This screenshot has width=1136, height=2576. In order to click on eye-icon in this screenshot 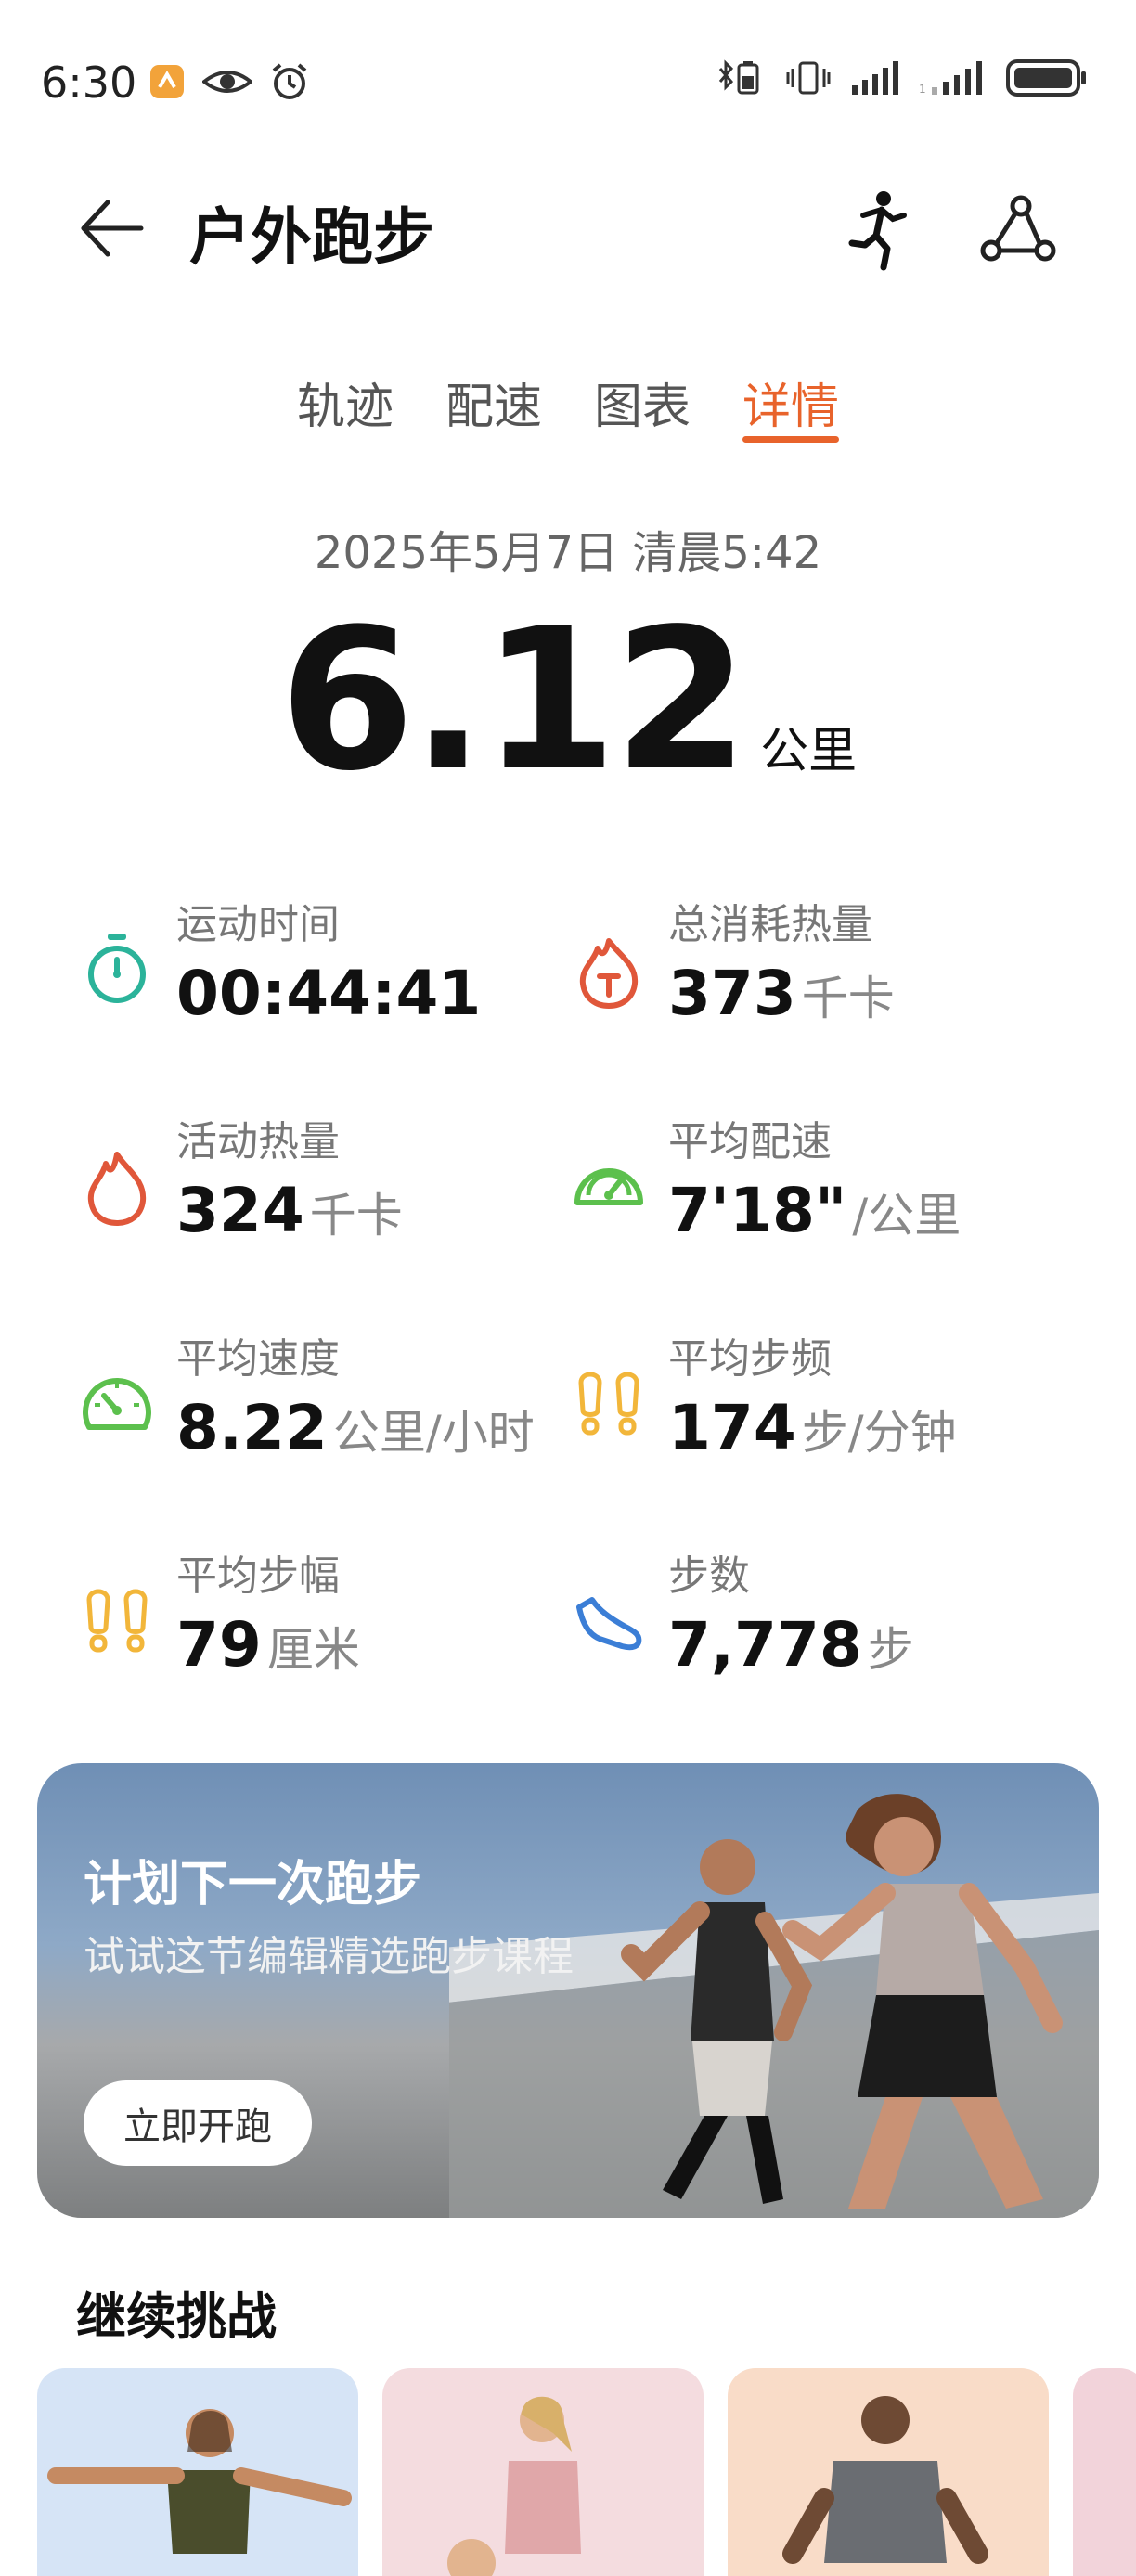, I will do `click(227, 84)`.